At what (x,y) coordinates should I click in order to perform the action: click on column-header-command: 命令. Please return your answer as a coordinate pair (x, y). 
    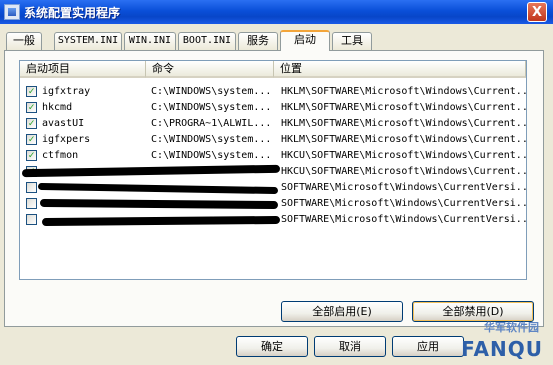
    Looking at the image, I should click on (210, 69).